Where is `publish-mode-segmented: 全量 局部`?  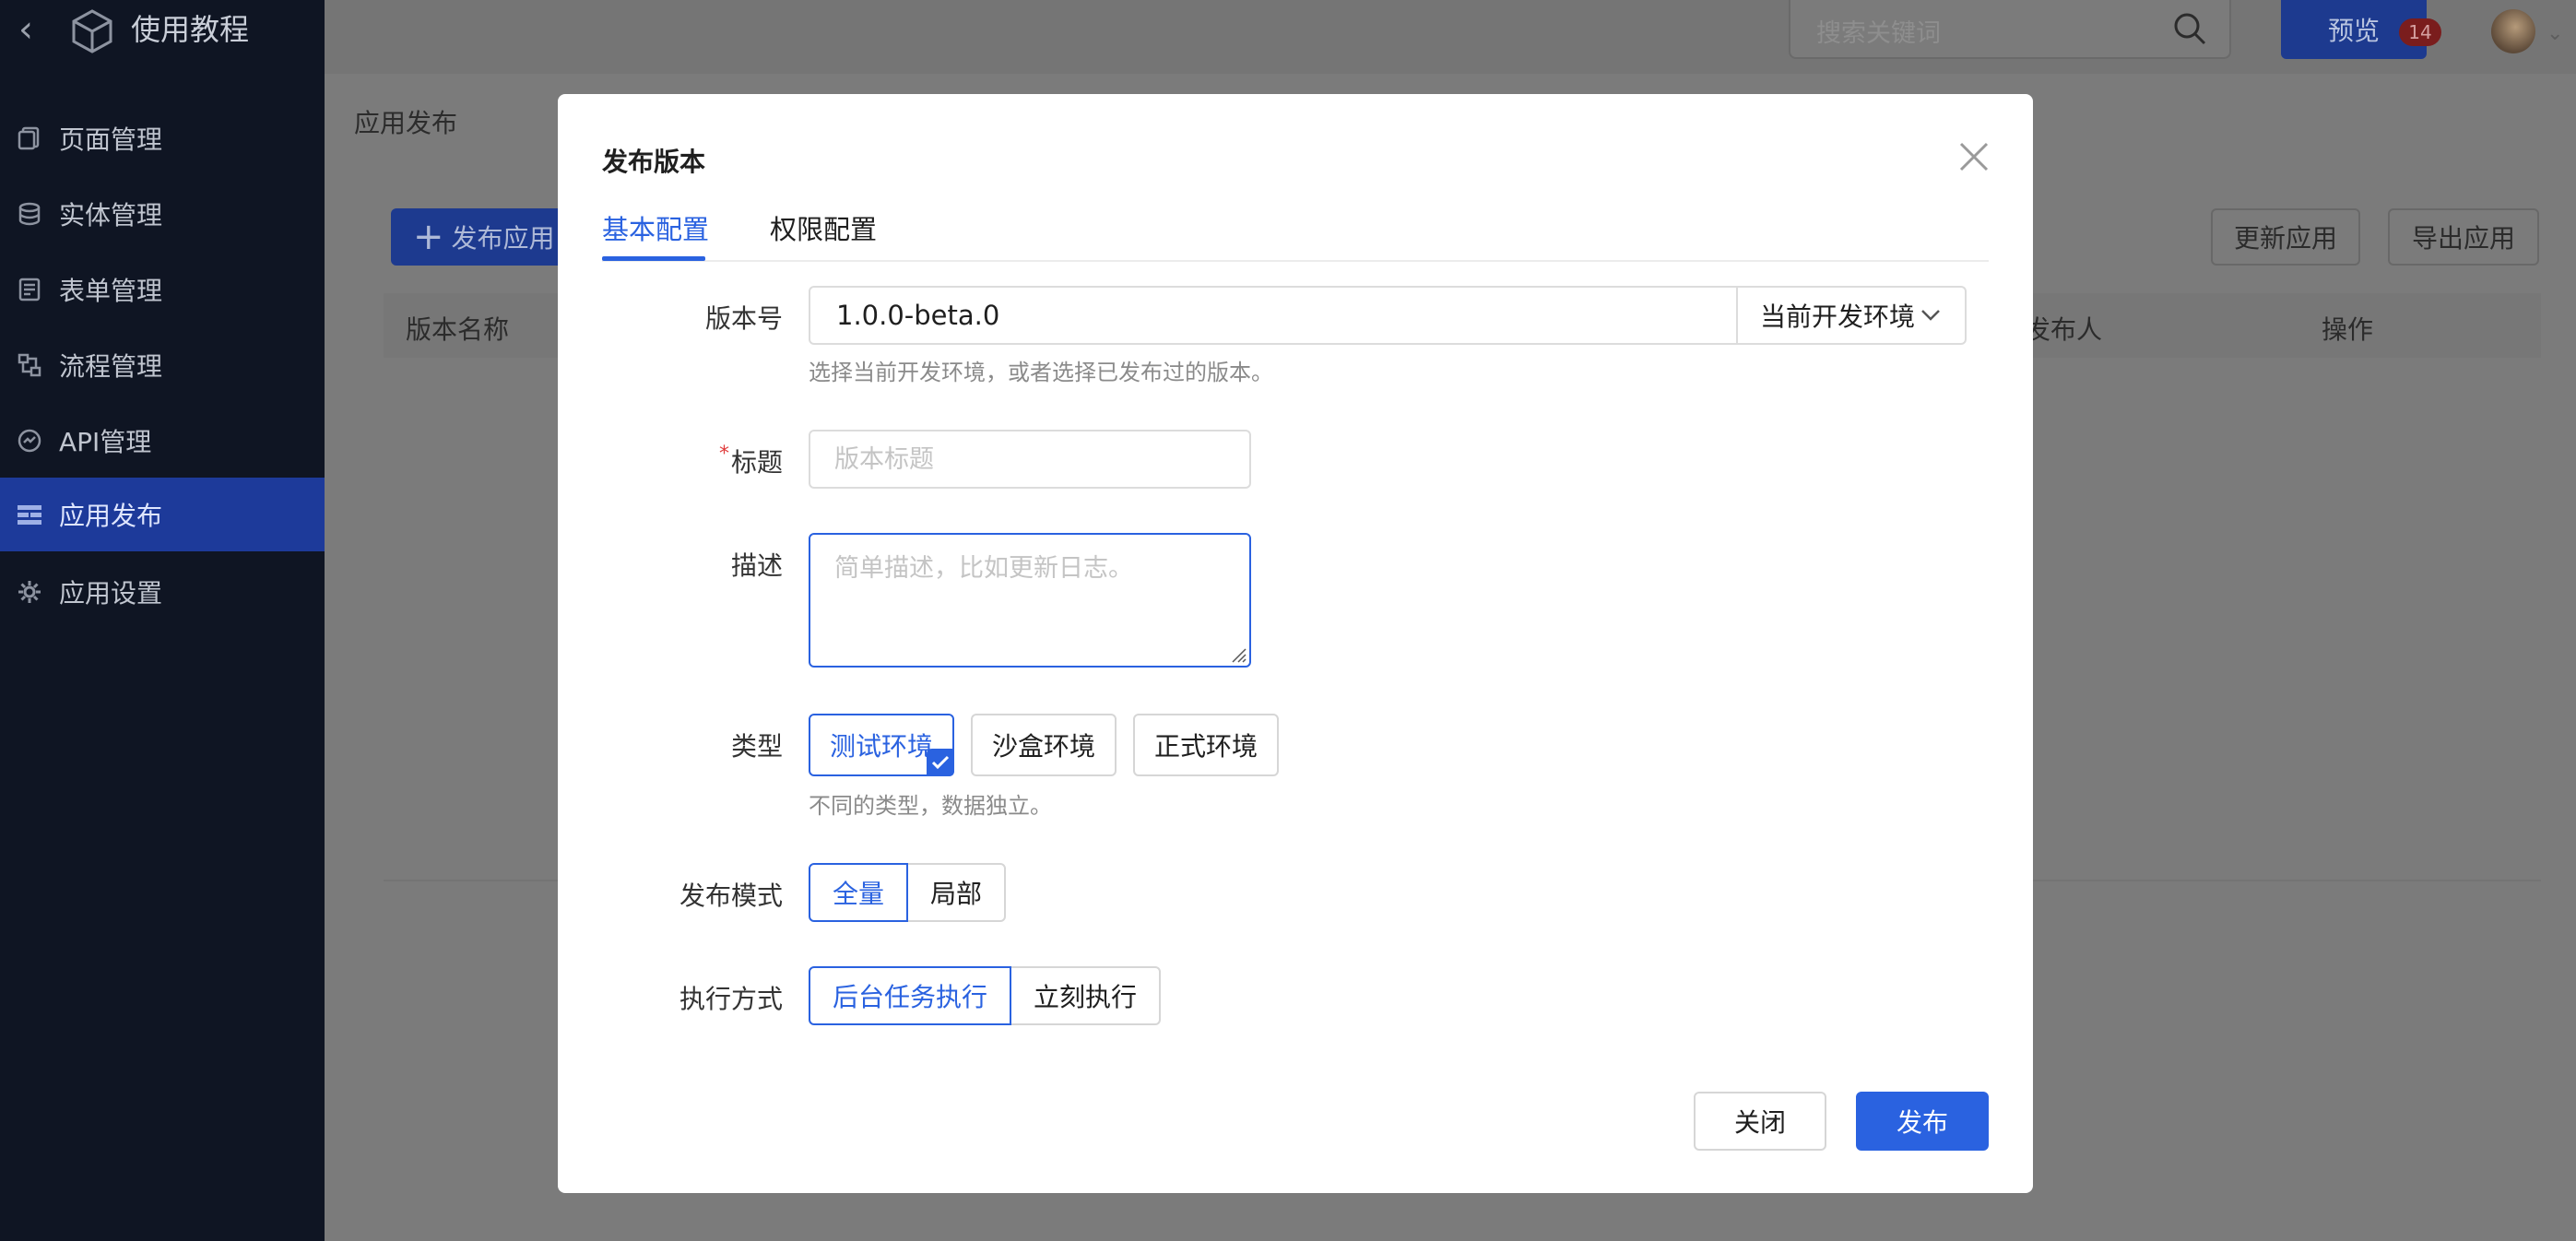 publish-mode-segmented: 全量 局部 is located at coordinates (907, 892).